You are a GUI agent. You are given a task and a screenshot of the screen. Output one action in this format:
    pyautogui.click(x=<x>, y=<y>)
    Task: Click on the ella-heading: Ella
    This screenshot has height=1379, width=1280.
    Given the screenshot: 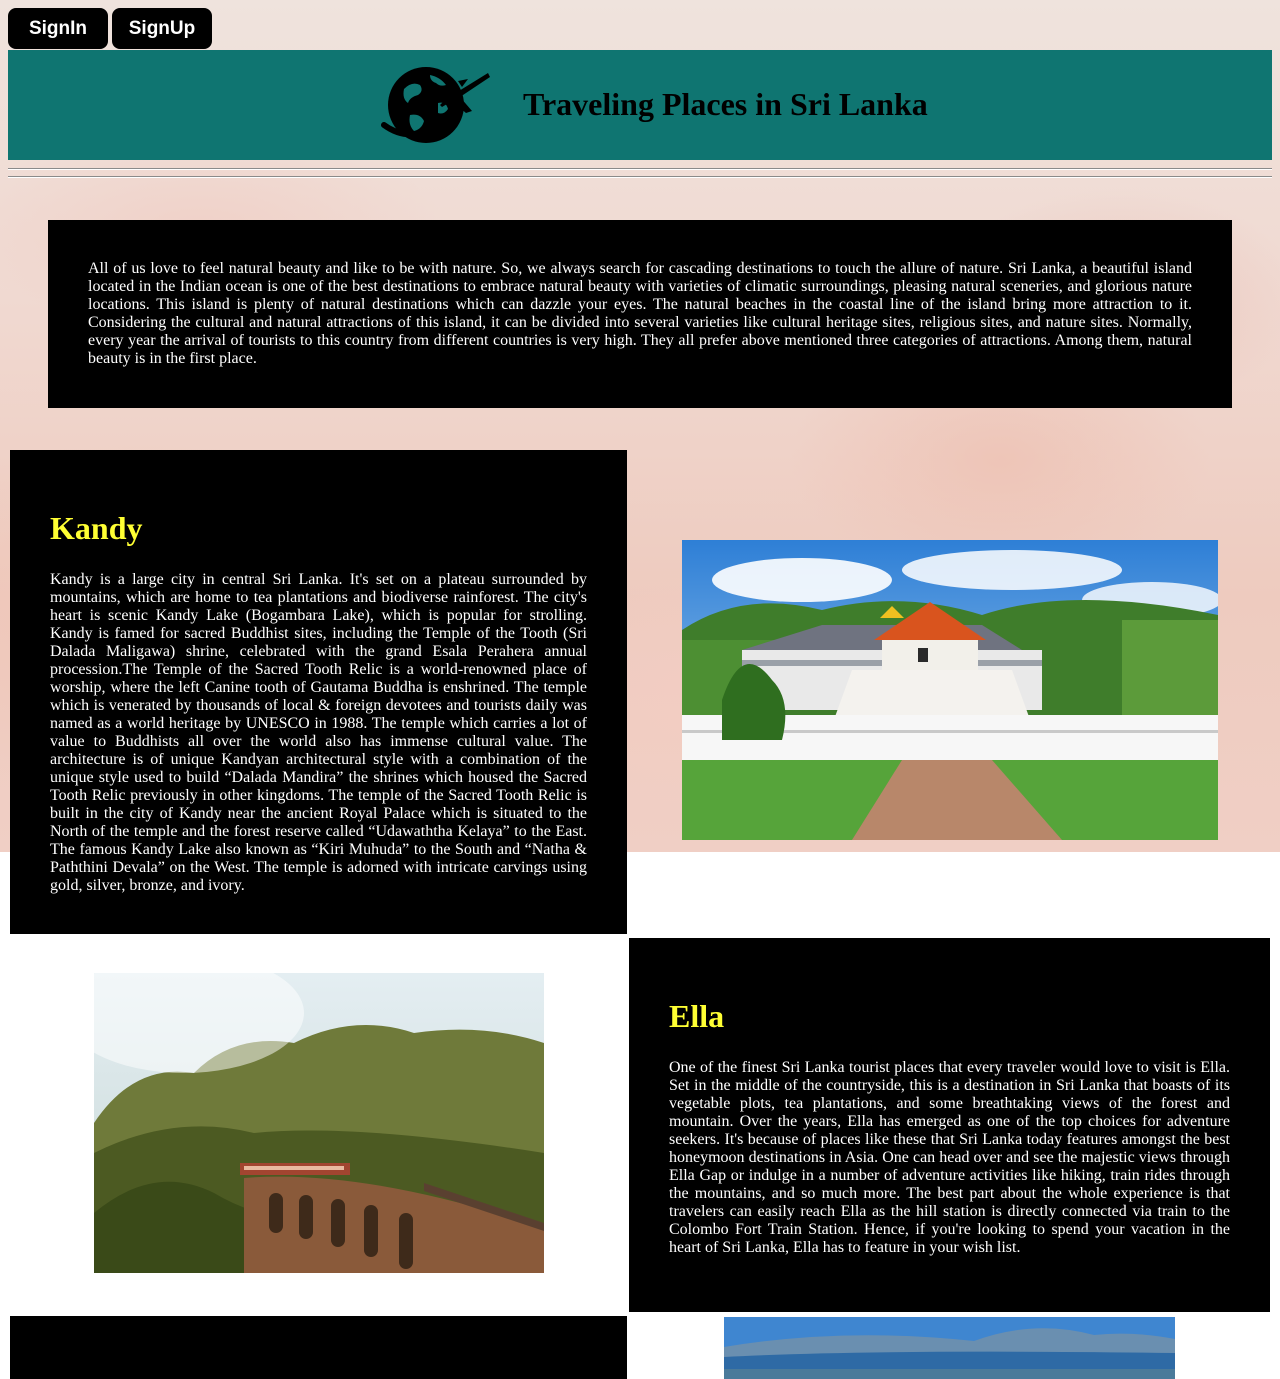 What is the action you would take?
    pyautogui.click(x=697, y=1016)
    